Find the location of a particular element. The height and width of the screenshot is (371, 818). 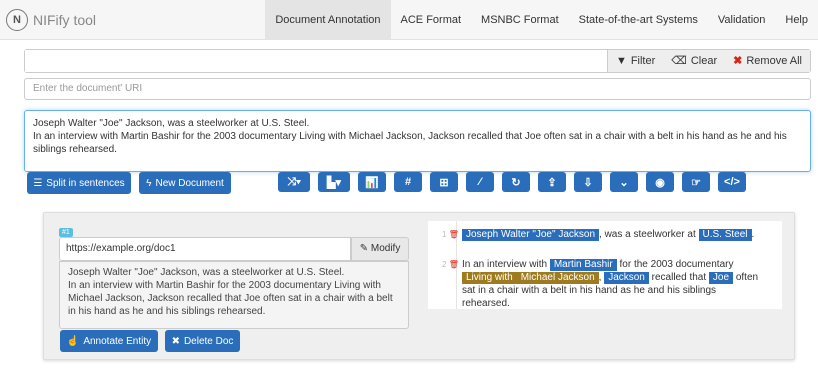

hand-icon: ☞ is located at coordinates (696, 182).